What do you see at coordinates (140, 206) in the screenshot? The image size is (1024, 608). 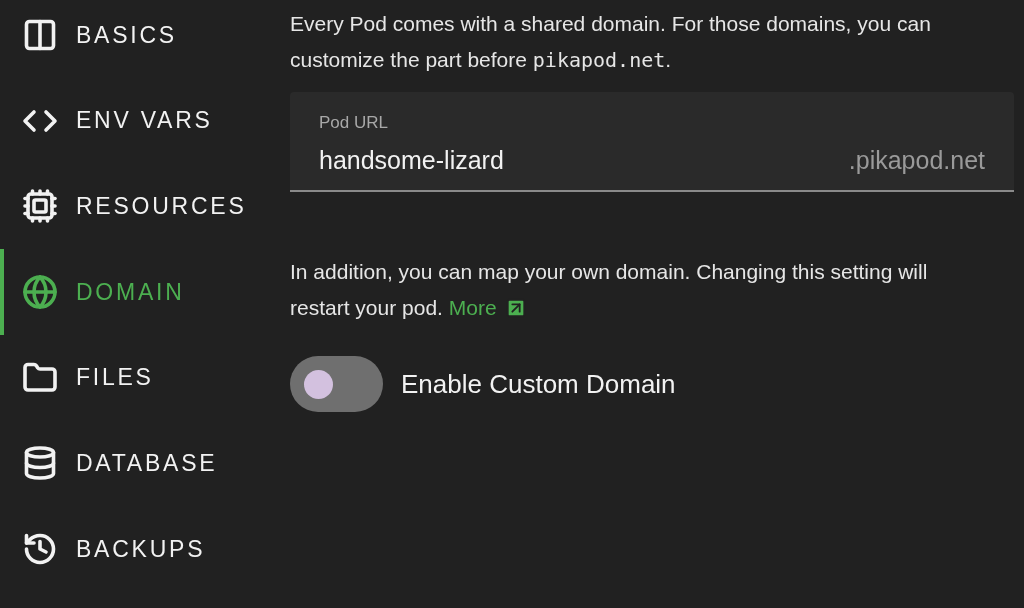 I see `sidebar-item: RESOURCES` at bounding box center [140, 206].